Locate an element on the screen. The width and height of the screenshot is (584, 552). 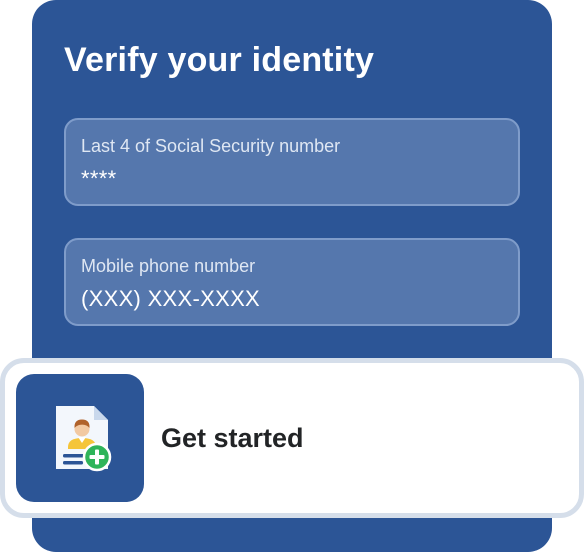
mobile-phone-field: Mobile phone number (XXX) XXX-XXXX is located at coordinates (292, 282).